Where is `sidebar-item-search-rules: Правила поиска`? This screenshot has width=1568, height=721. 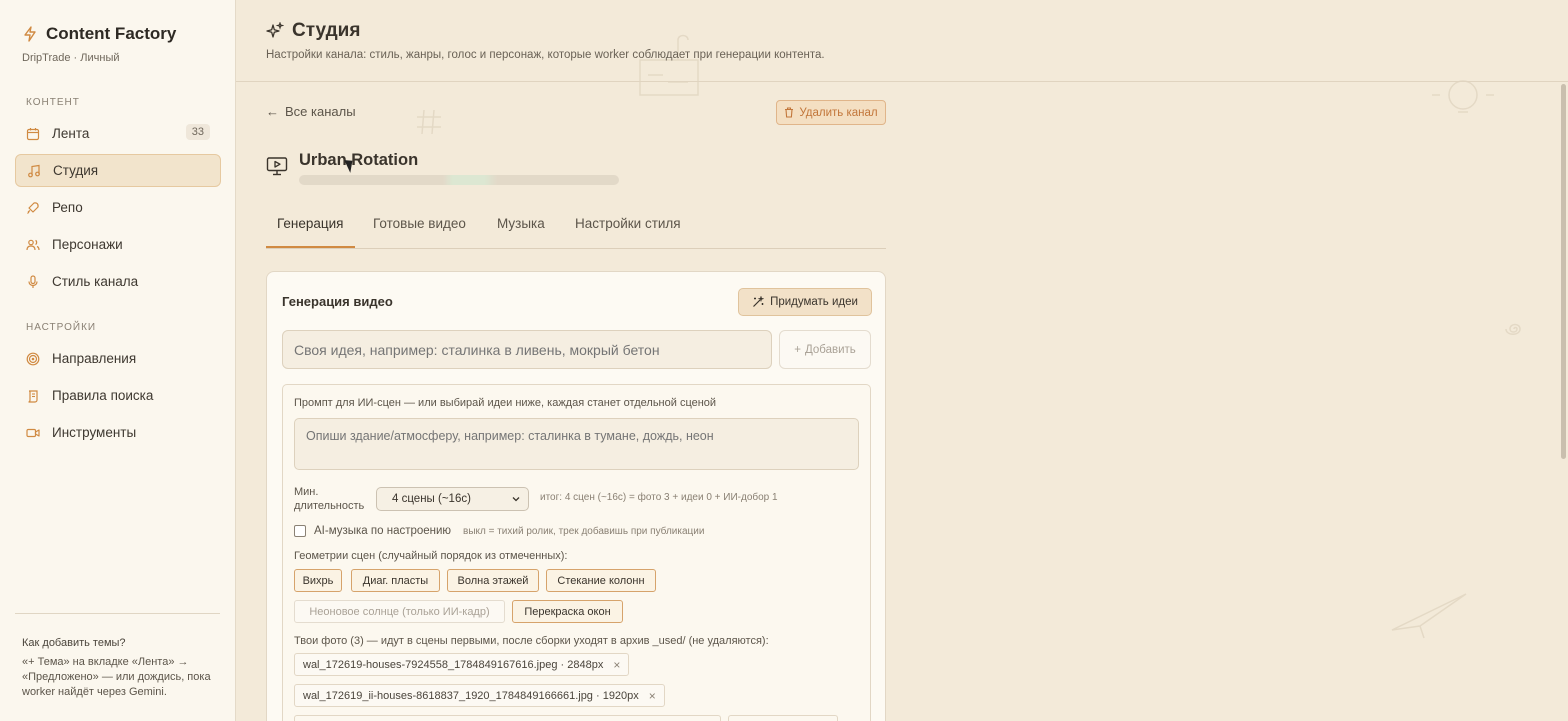
sidebar-item-search-rules: Правила поиска is located at coordinates (118, 395).